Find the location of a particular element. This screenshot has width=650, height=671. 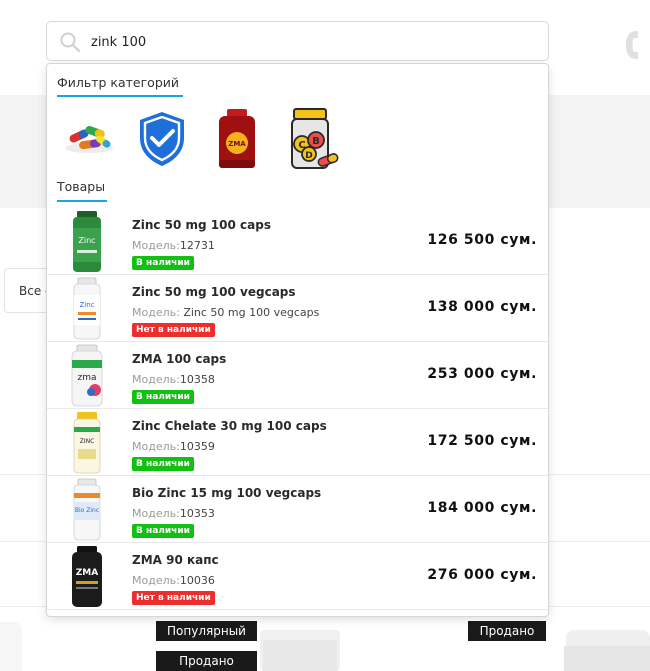

bio-zinc-bottle-icon: Bio Zinc is located at coordinates (87, 509).